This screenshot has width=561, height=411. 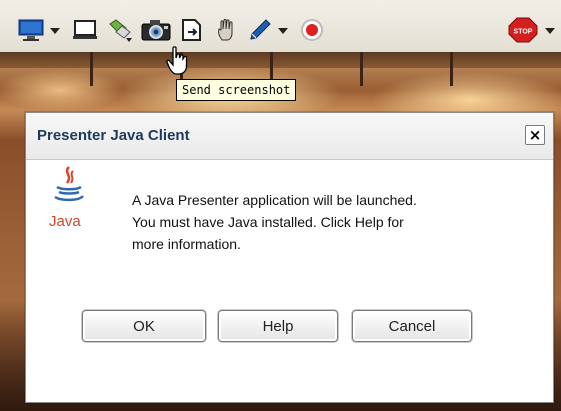 I want to click on record-button, so click(x=312, y=30).